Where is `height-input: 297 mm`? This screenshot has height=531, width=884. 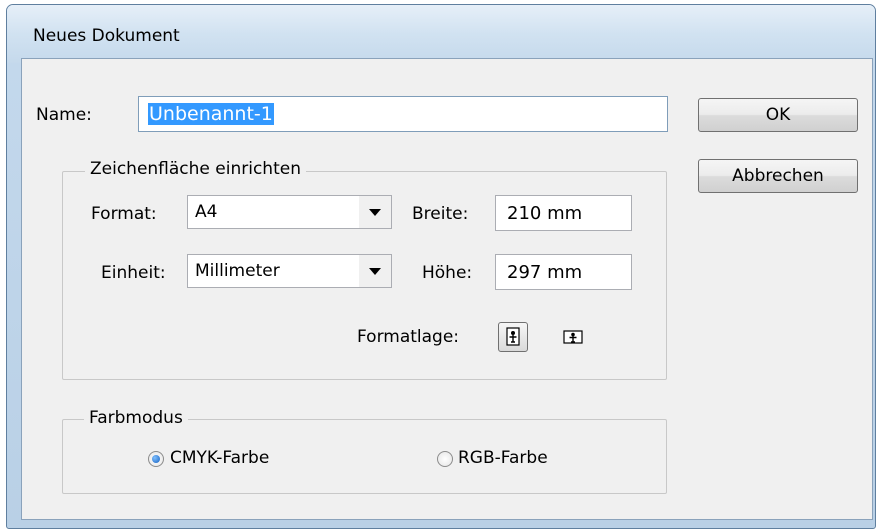 height-input: 297 mm is located at coordinates (563, 272).